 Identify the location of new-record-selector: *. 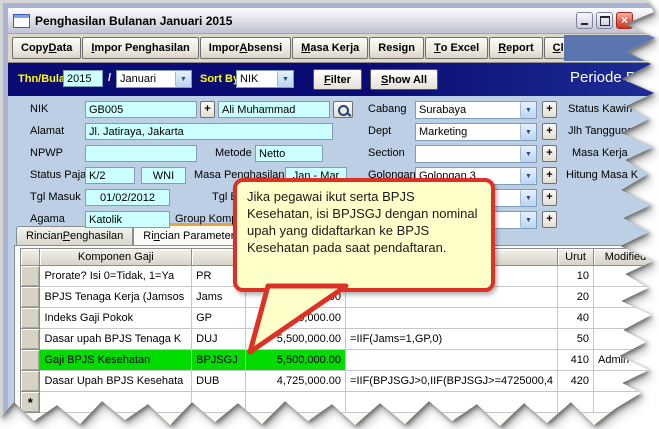
(30, 402).